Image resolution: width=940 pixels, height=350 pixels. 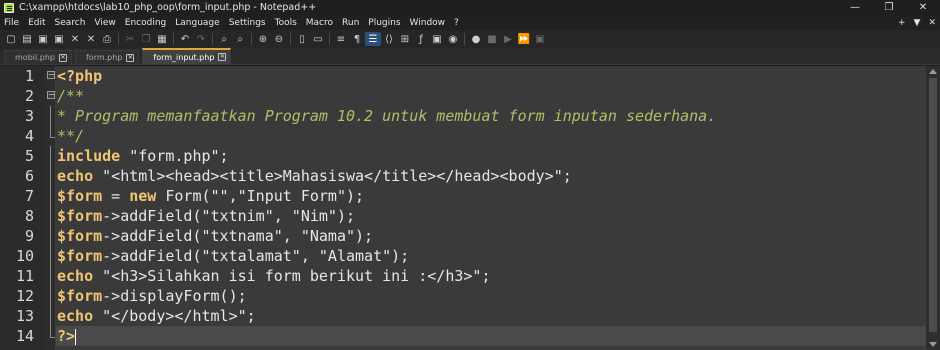 What do you see at coordinates (174, 316) in the screenshot?
I see `code-token: "</body></html>";` at bounding box center [174, 316].